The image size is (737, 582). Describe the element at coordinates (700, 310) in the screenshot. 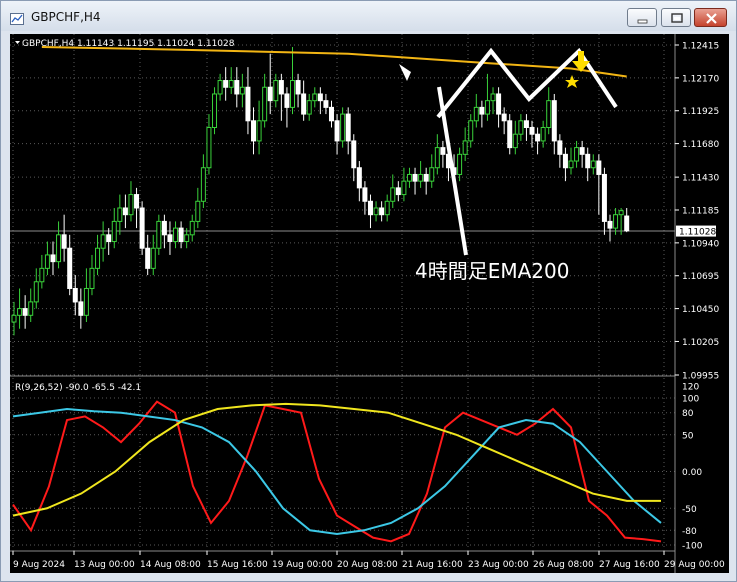

I see `price-tick-label: 1.10450` at that location.